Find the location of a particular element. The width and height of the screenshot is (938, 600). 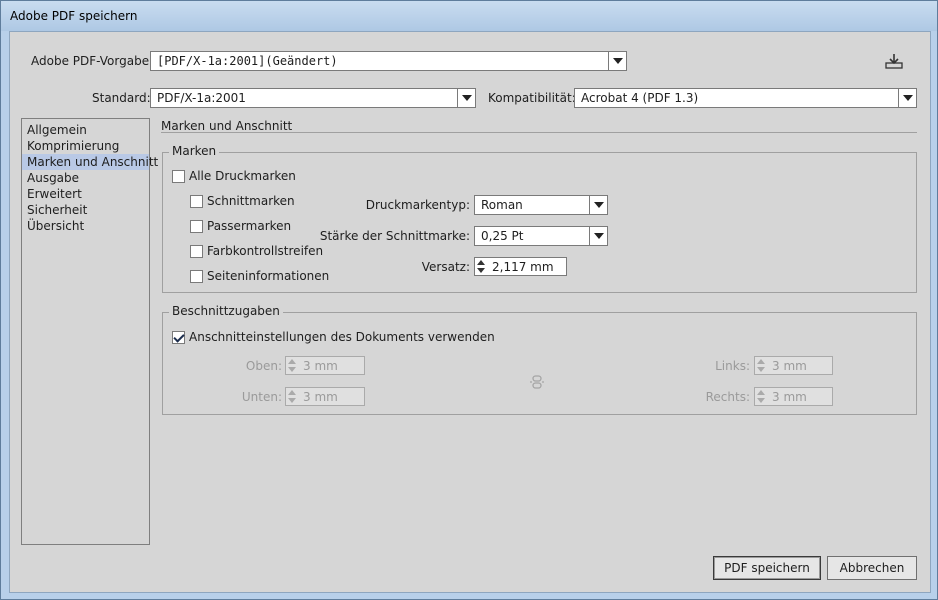

compat-value: Acrobat 4 (PDF 1.3) is located at coordinates (640, 98).